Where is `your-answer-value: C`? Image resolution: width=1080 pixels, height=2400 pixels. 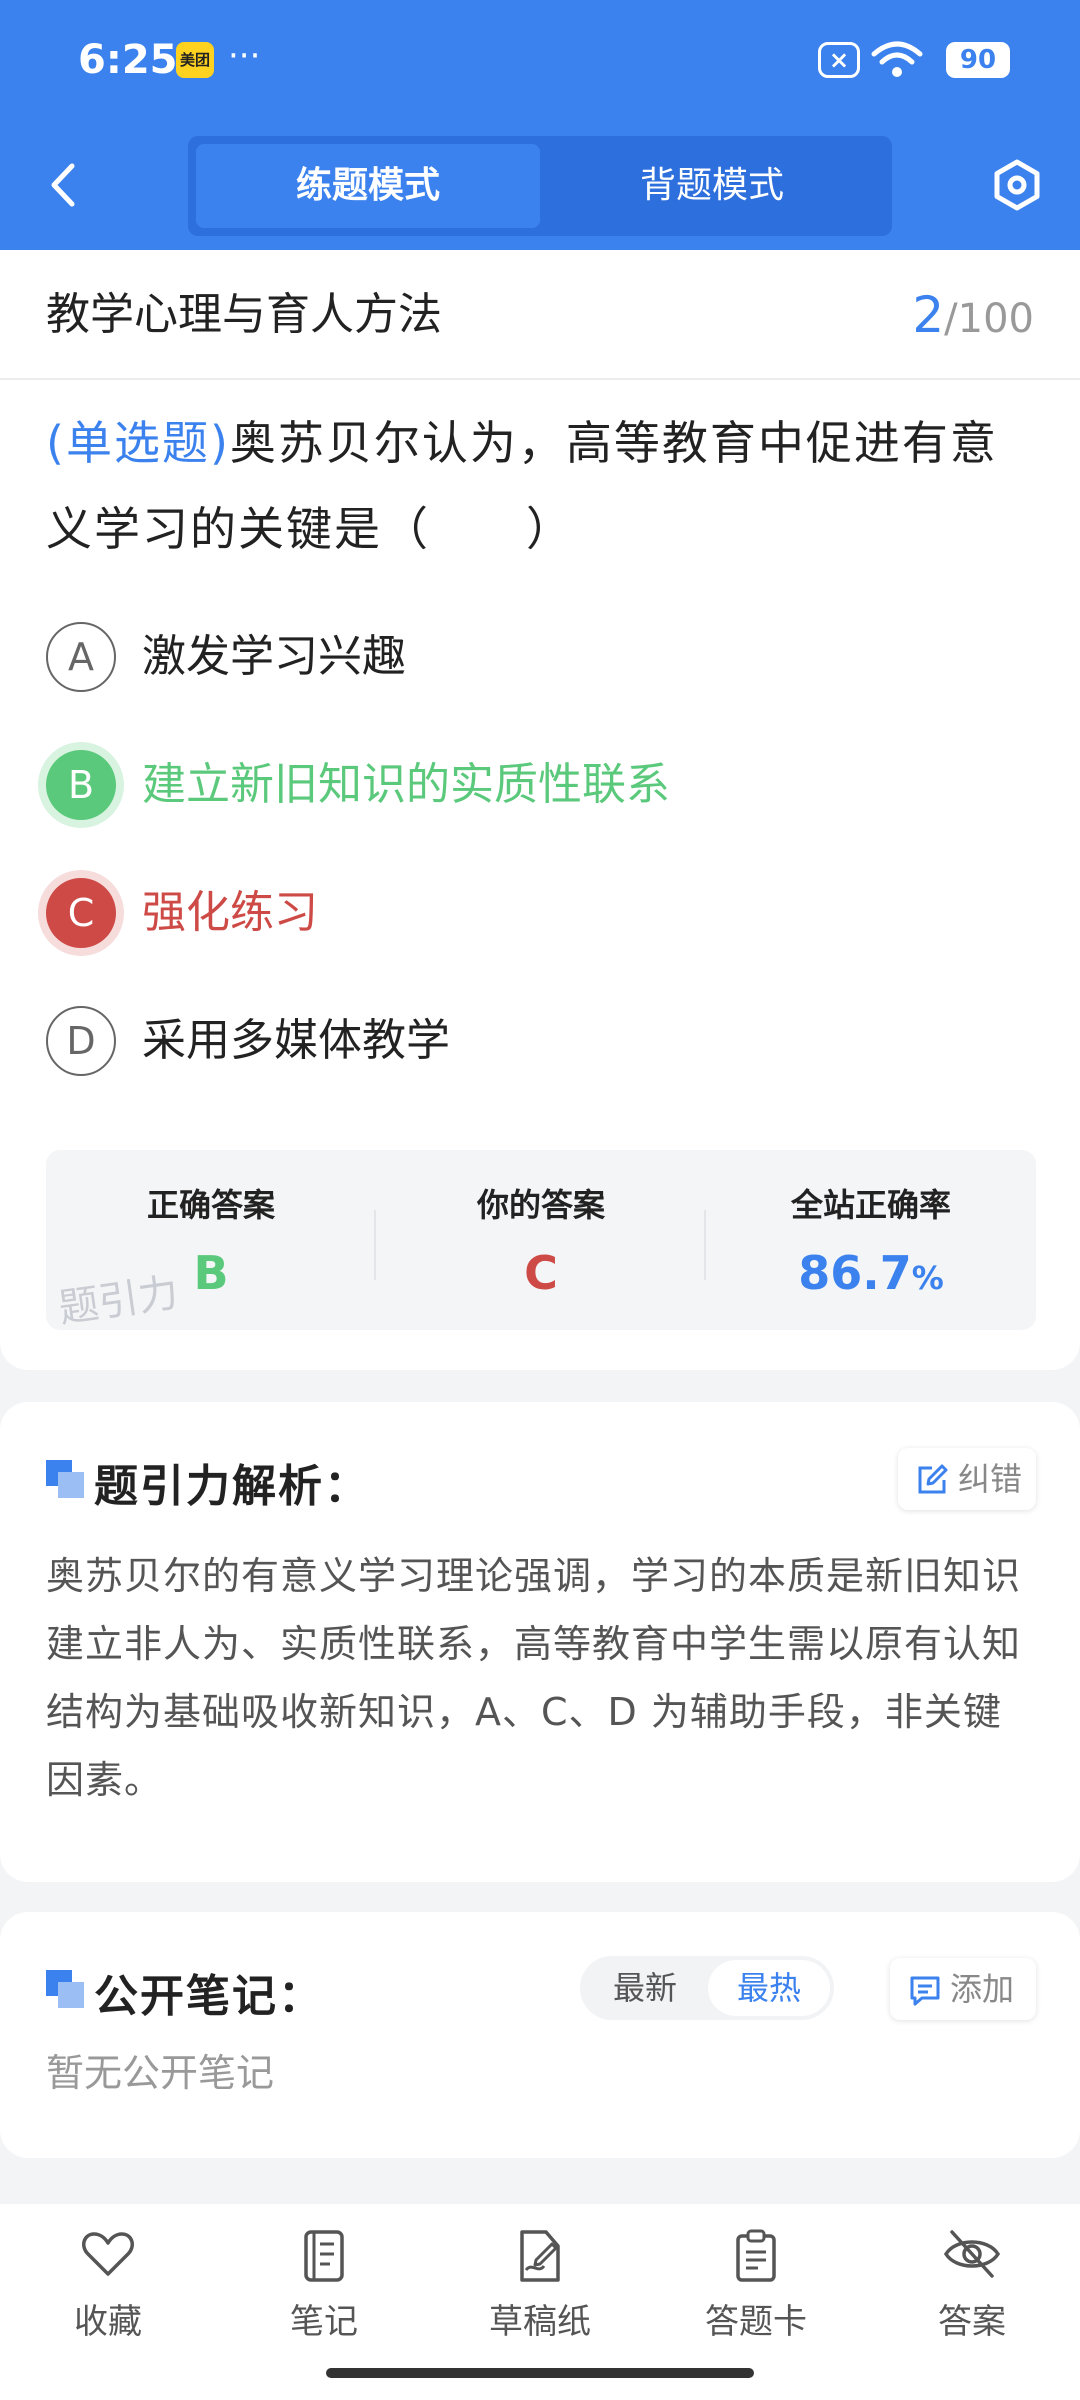 your-answer-value: C is located at coordinates (541, 1273).